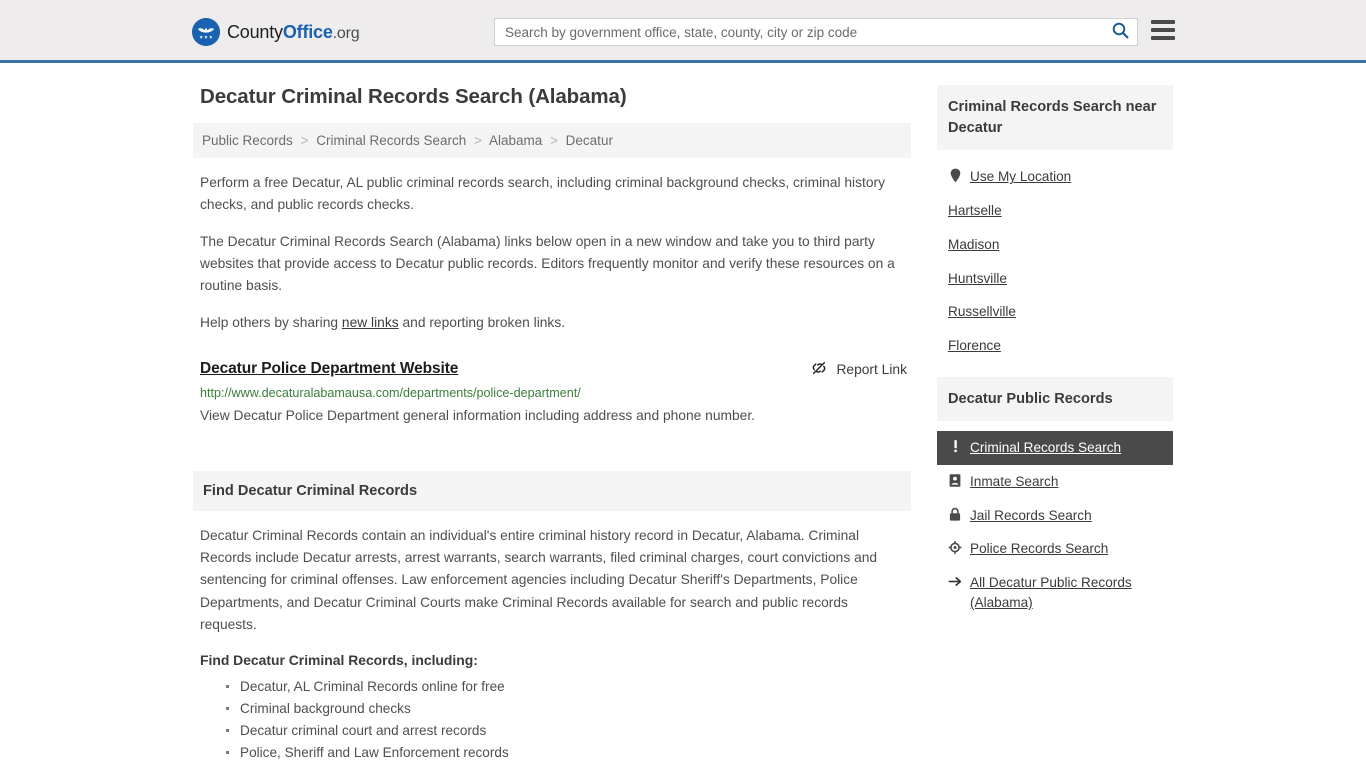 The image size is (1366, 768). I want to click on breadcrumb-item-decatur: Decatur, so click(589, 140).